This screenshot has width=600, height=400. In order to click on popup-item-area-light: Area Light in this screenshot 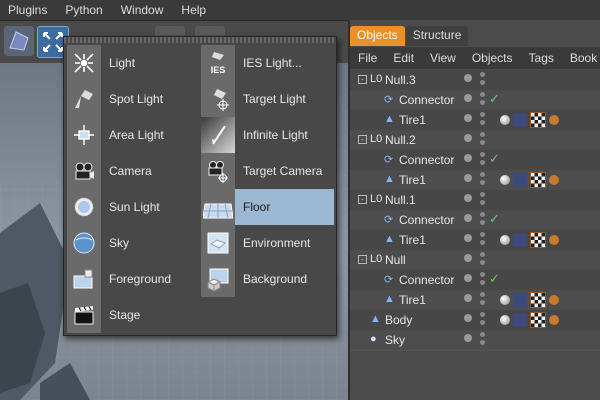, I will do `click(132, 135)`.